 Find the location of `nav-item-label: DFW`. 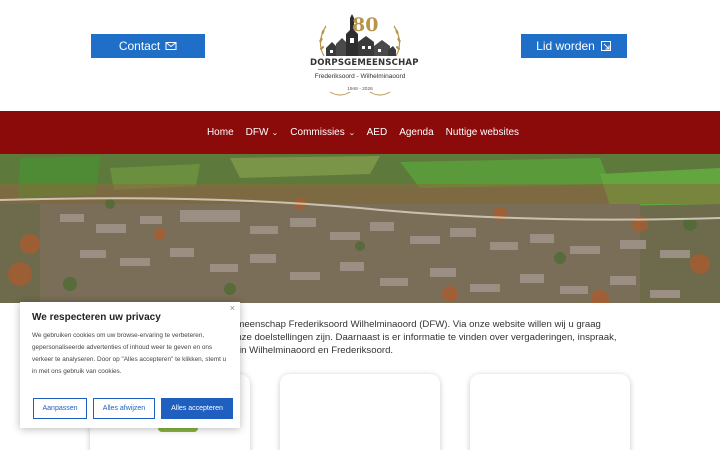

nav-item-label: DFW is located at coordinates (257, 132).